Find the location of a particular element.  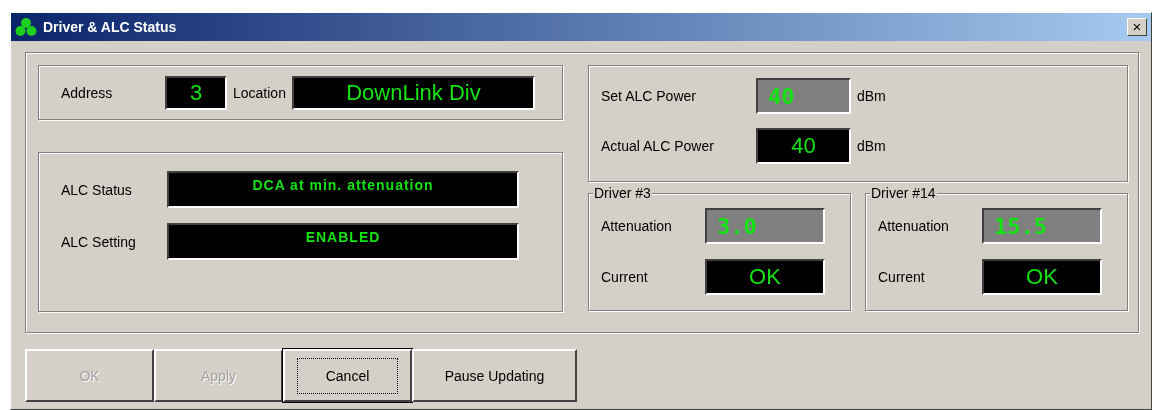

field-label: ALC Status is located at coordinates (97, 189).